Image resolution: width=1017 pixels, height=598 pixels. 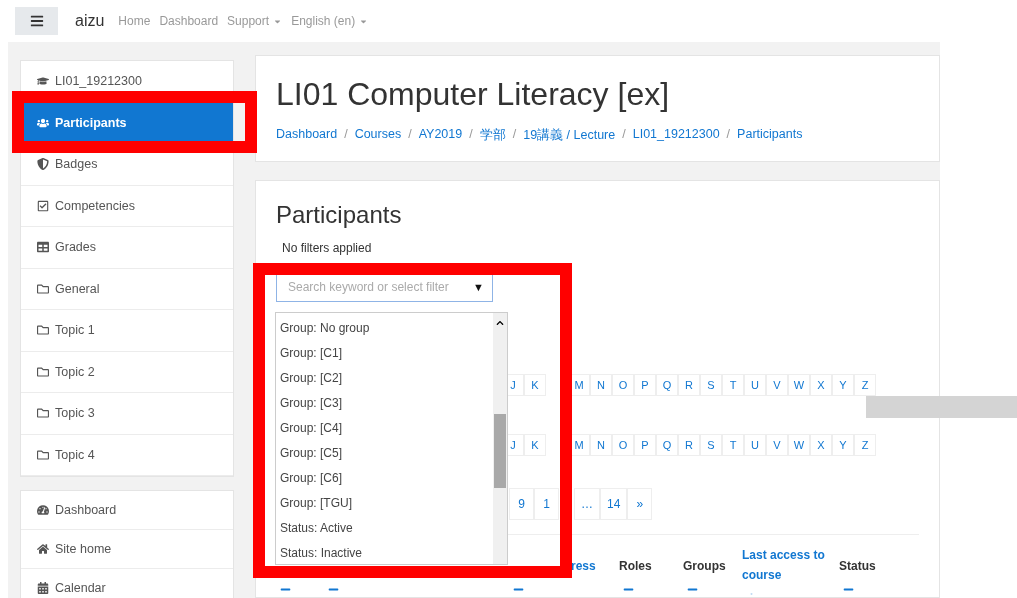 I want to click on menu-button, so click(x=36, y=21).